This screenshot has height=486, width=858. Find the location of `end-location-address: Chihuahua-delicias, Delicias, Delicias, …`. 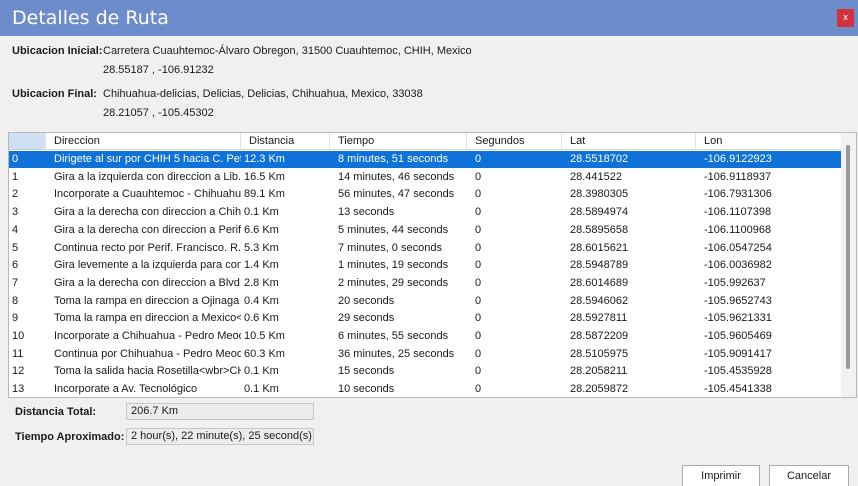

end-location-address: Chihuahua-delicias, Delicias, Delicias, … is located at coordinates (263, 94).